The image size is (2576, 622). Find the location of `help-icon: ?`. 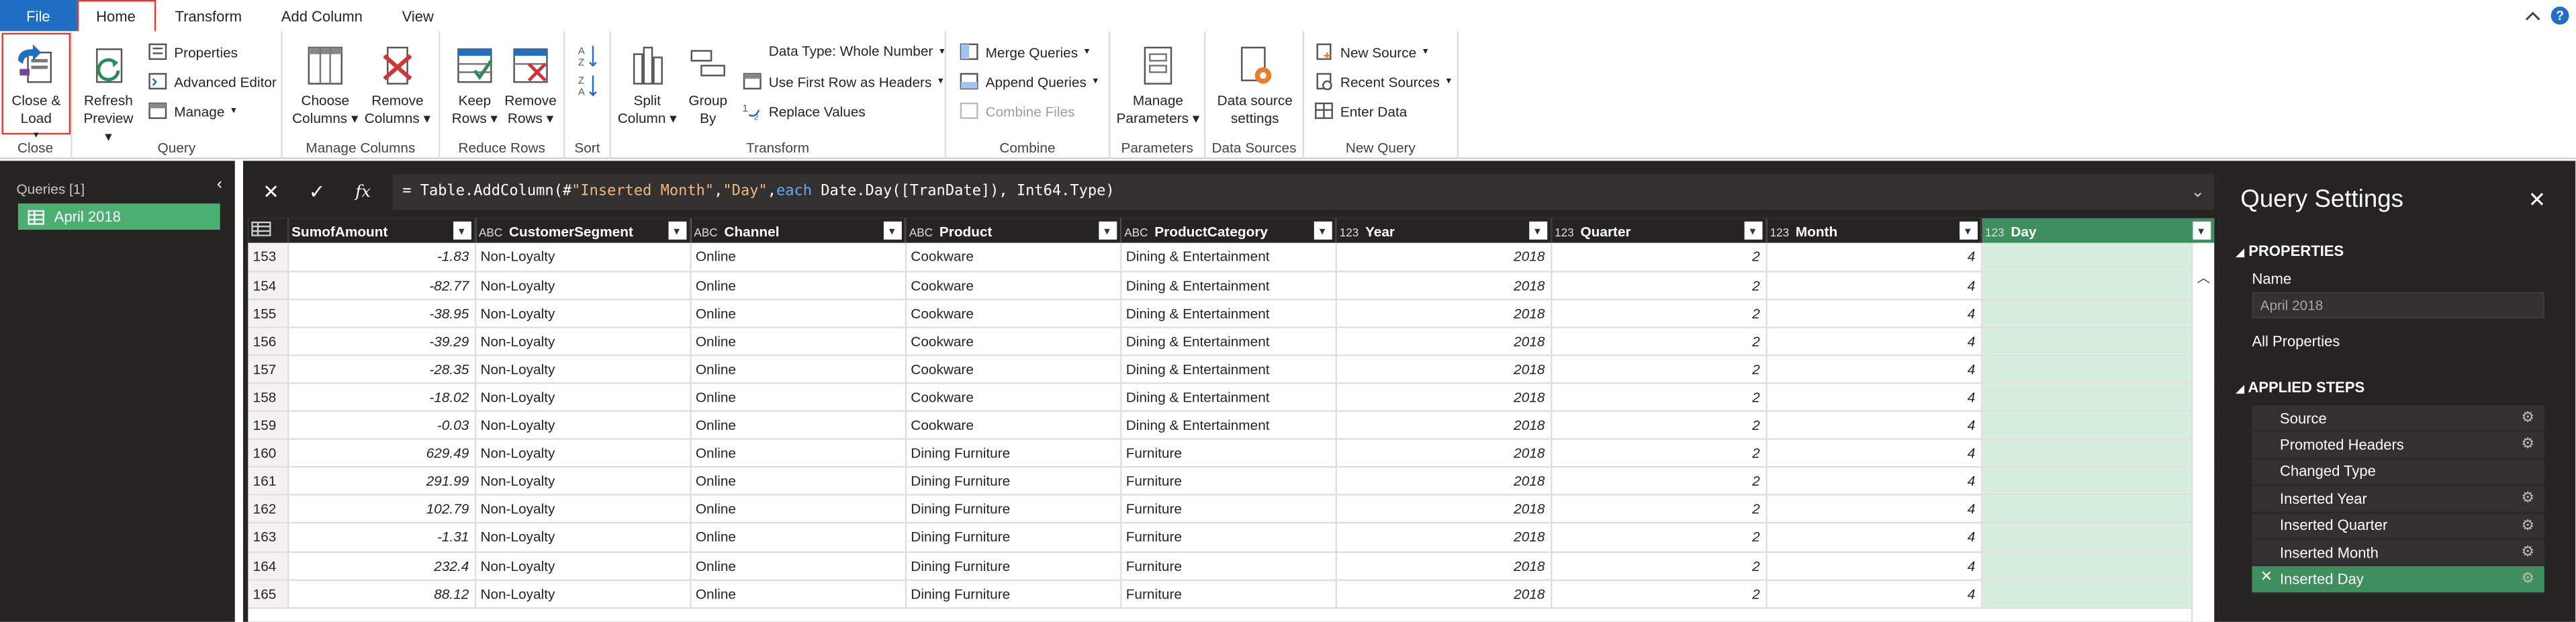

help-icon: ? is located at coordinates (2559, 15).